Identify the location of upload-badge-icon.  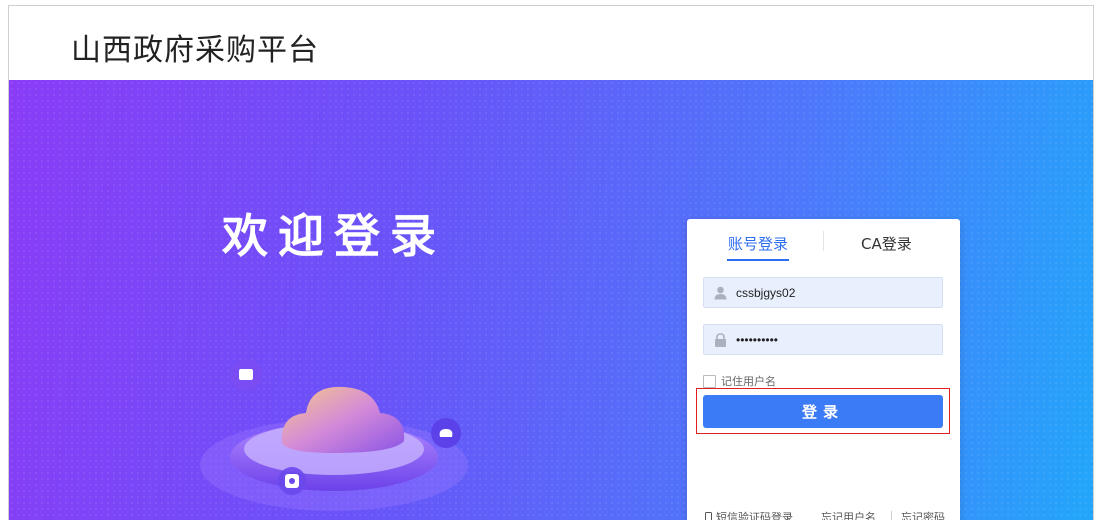
(446, 433).